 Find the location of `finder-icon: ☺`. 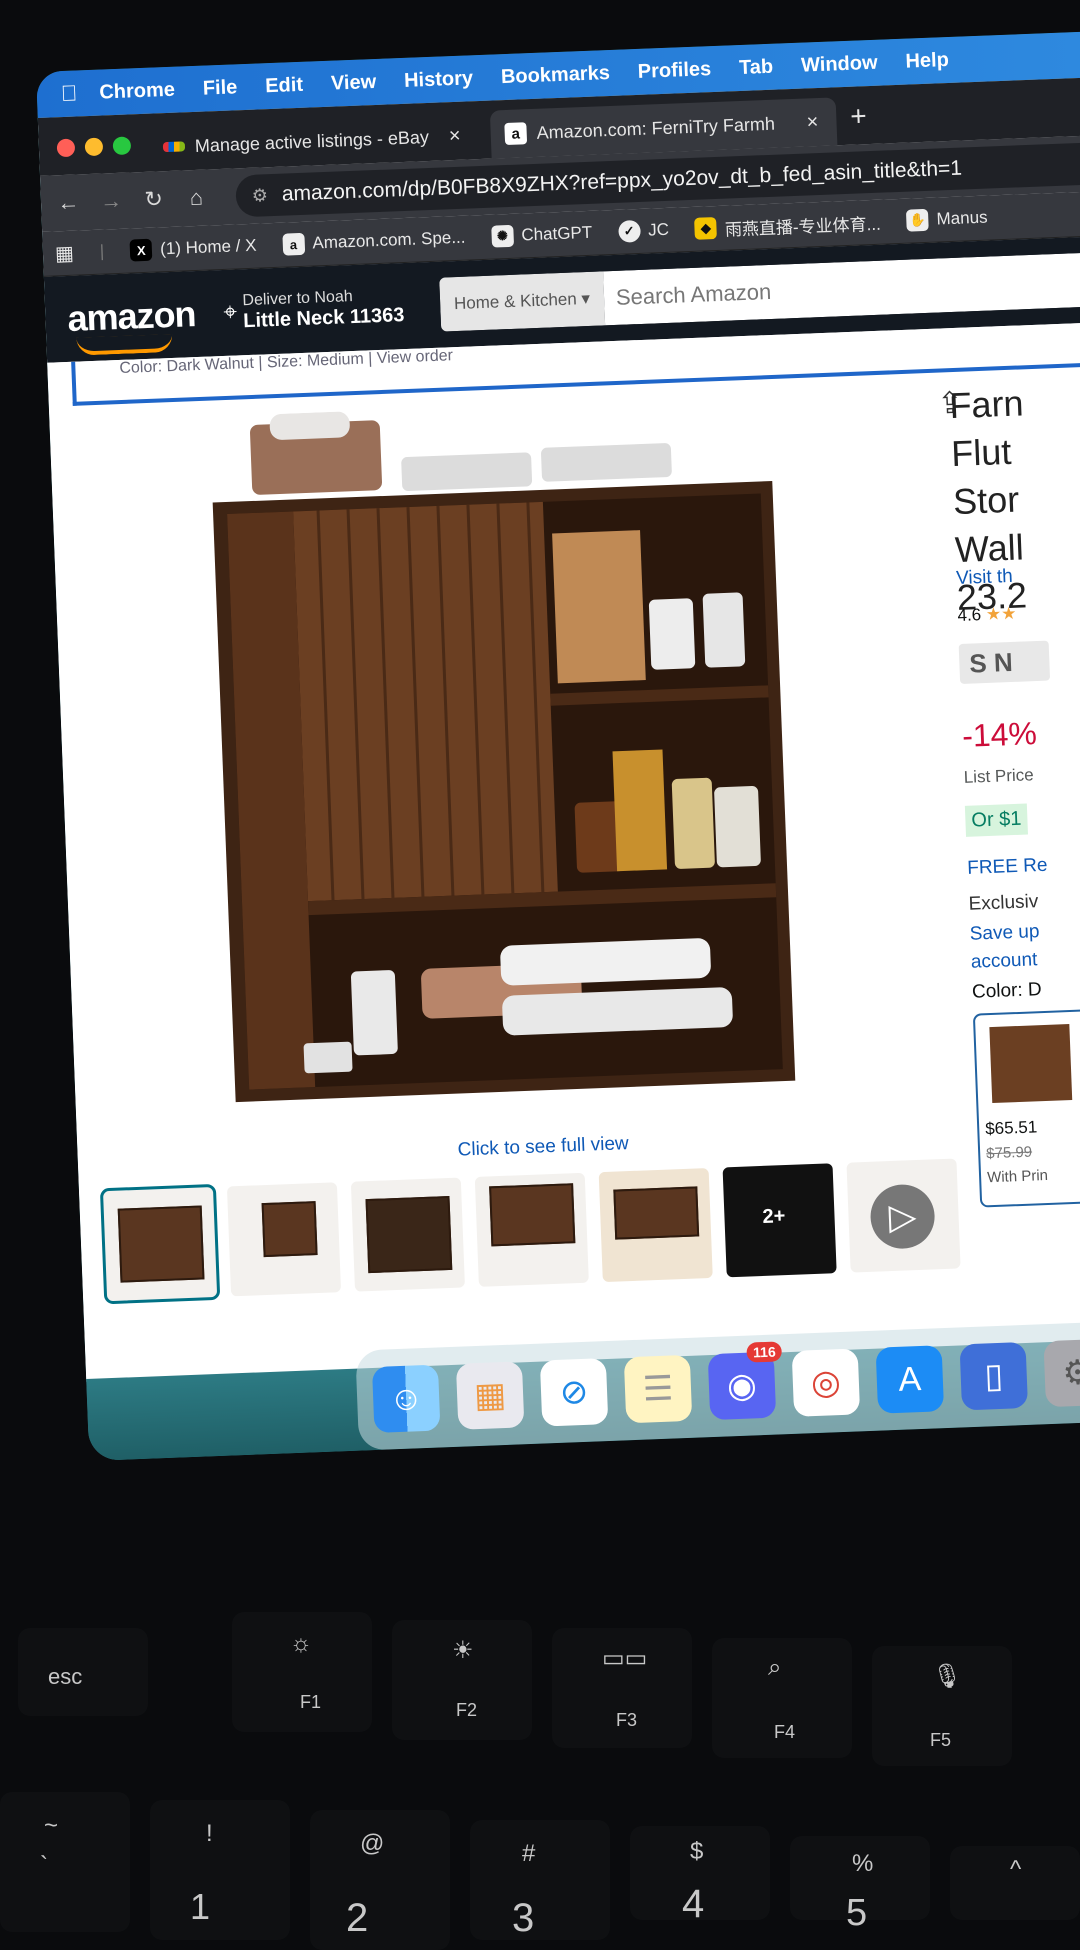

finder-icon: ☺ is located at coordinates (406, 1399).